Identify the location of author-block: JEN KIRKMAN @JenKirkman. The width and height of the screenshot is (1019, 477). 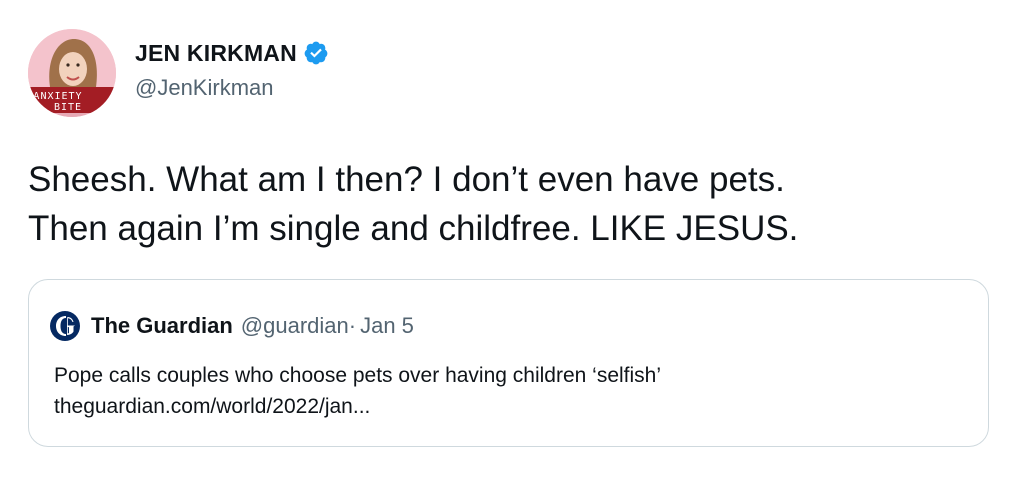
(232, 69).